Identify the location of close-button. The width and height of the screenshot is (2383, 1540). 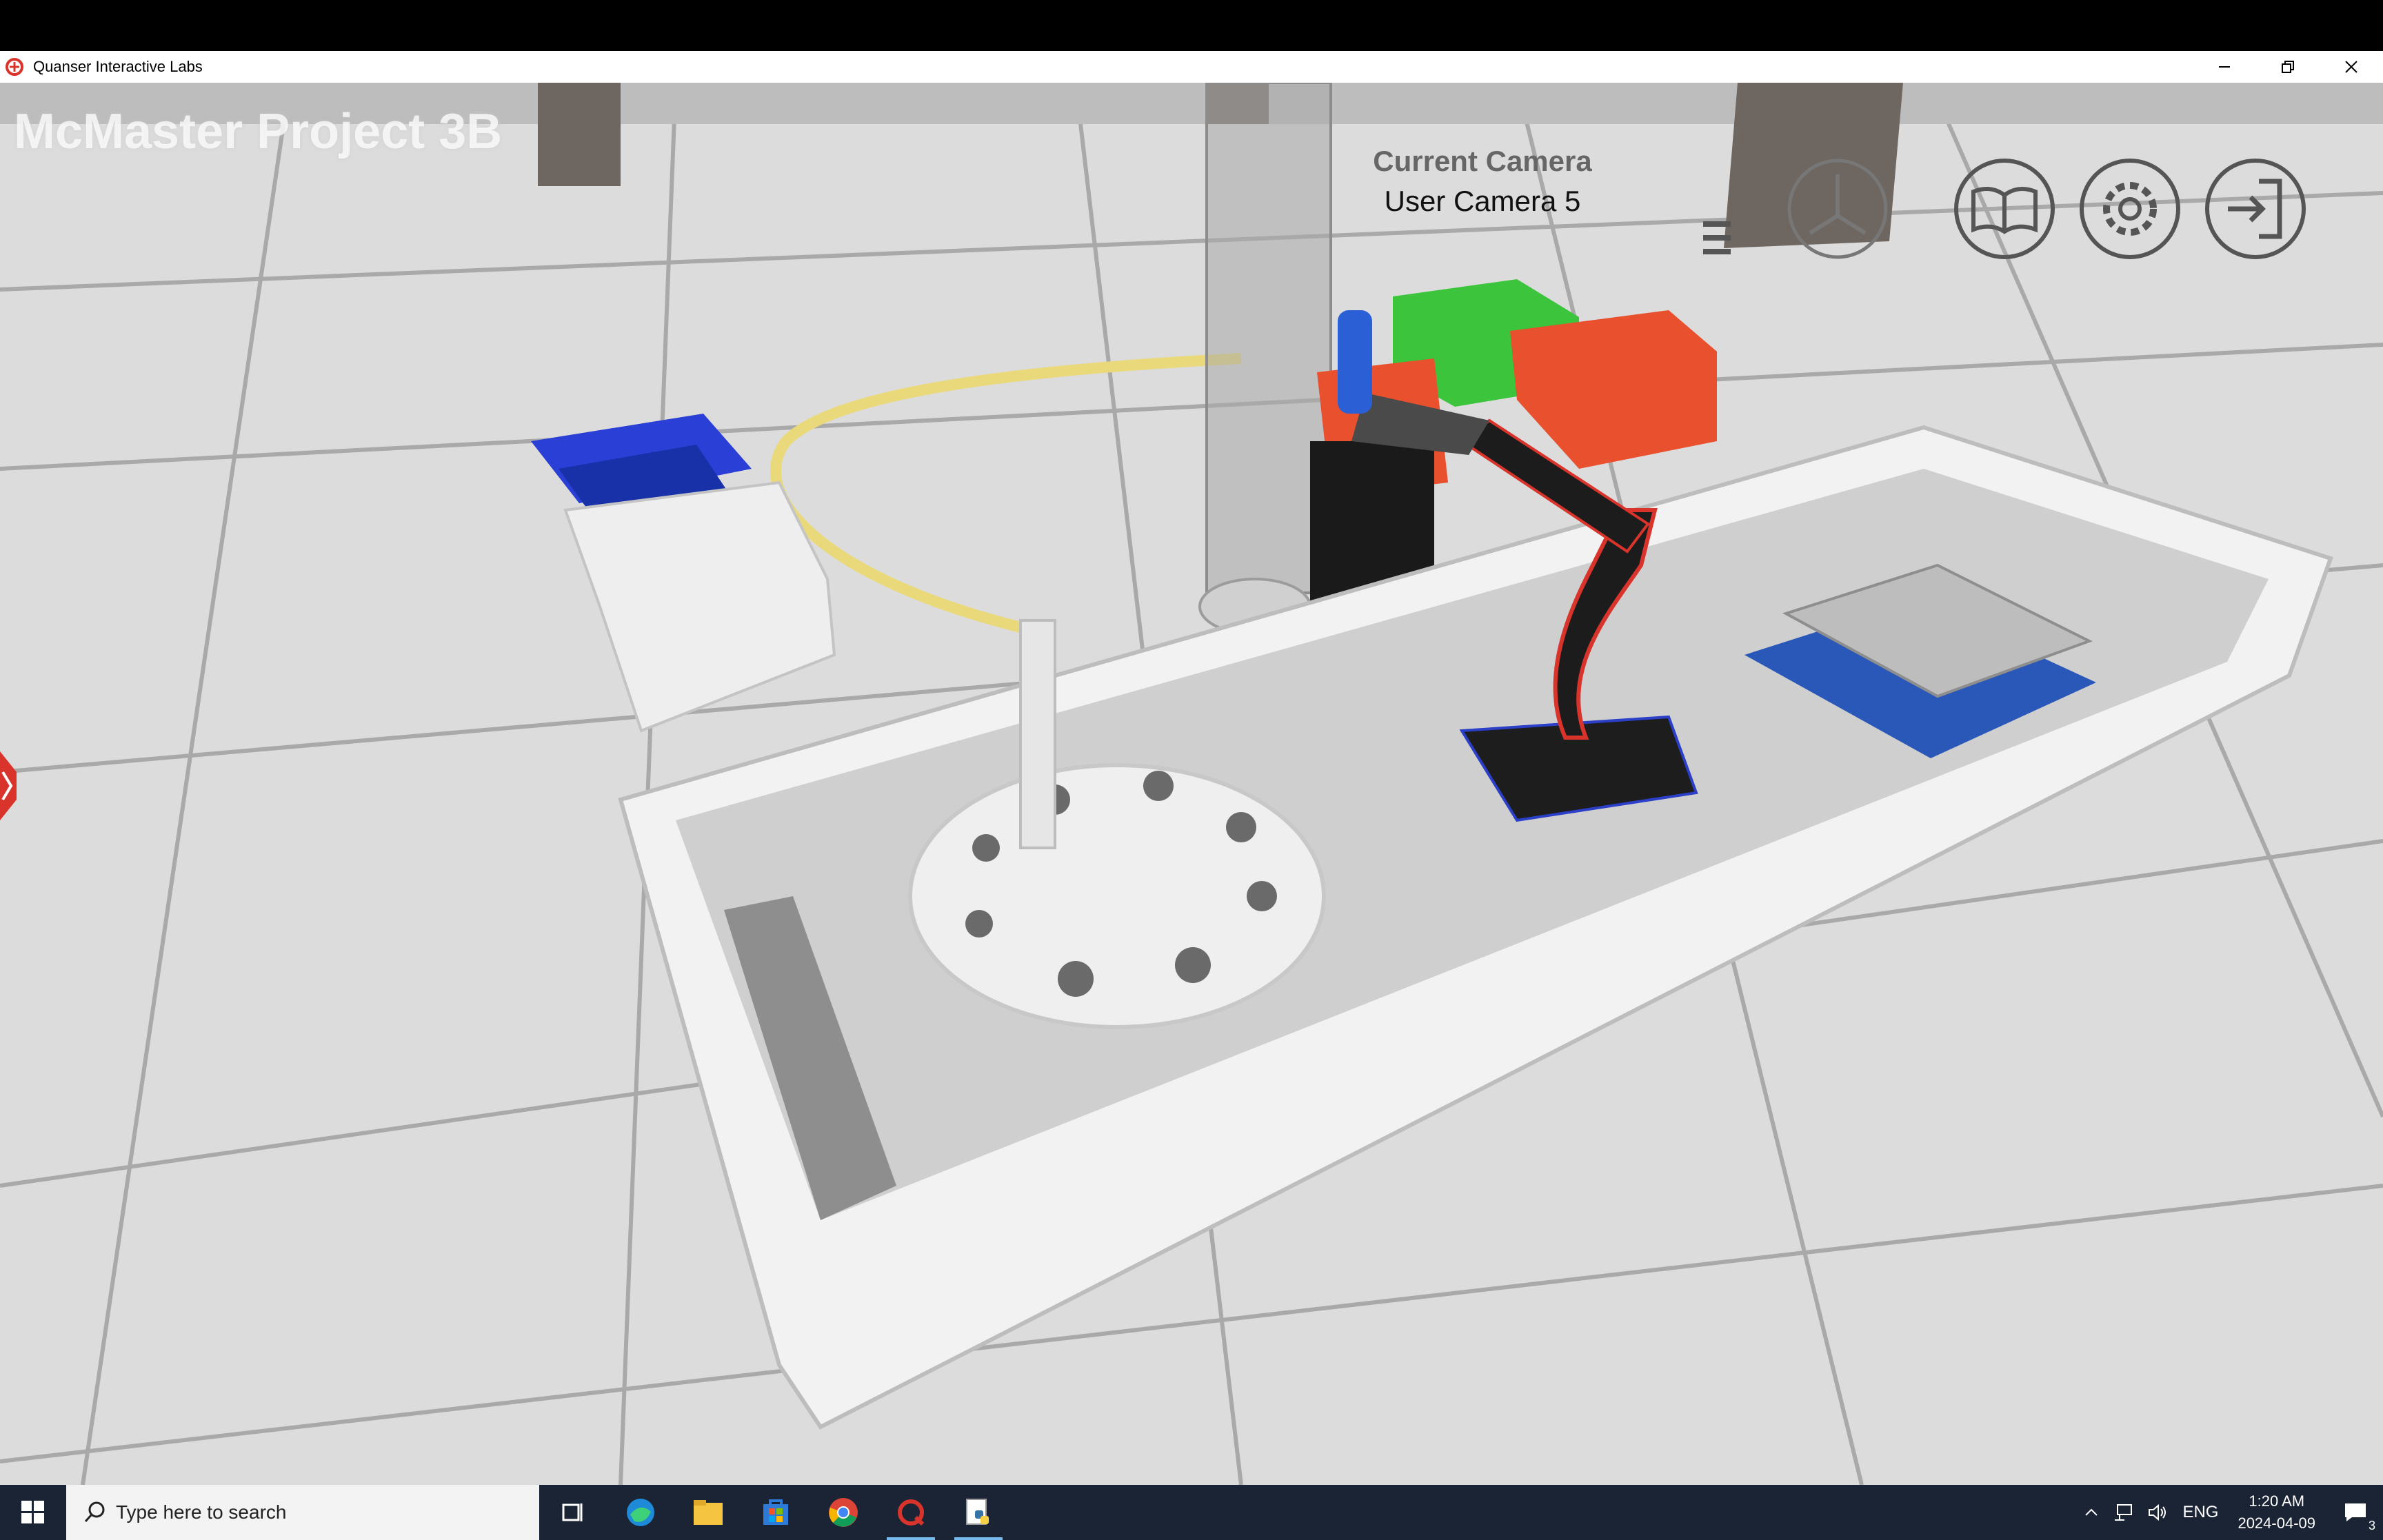
(2351, 67).